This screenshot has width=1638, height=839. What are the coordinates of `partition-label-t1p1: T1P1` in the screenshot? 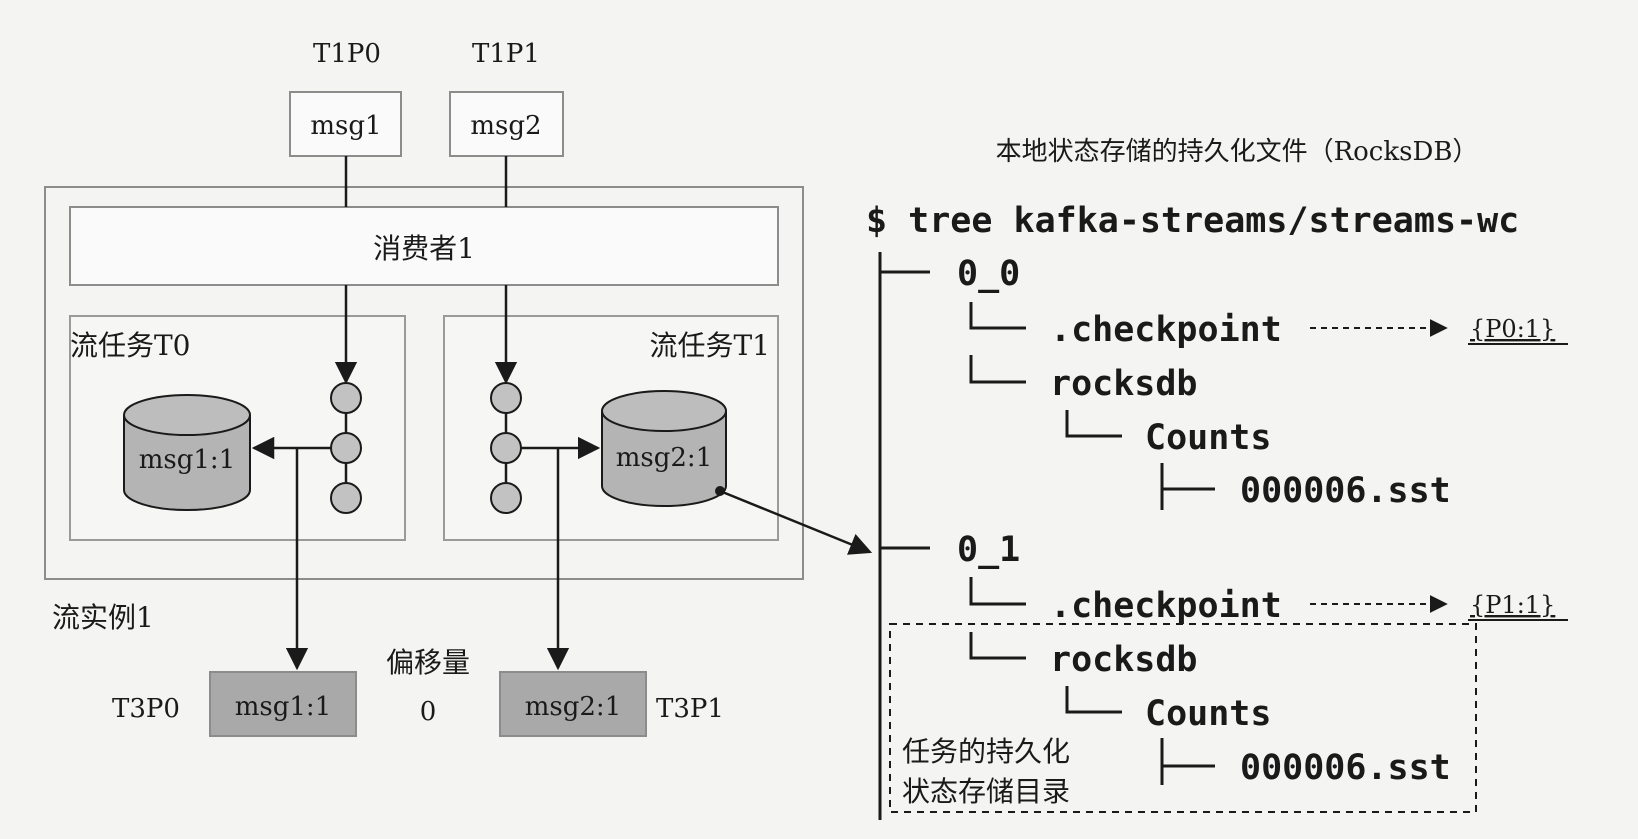 It's located at (506, 54).